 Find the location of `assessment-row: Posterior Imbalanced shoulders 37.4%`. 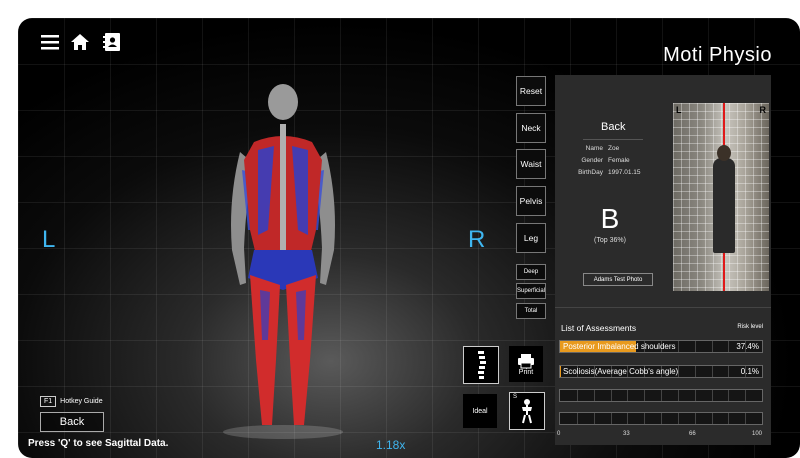

assessment-row: Posterior Imbalanced shoulders 37.4% is located at coordinates (661, 346).